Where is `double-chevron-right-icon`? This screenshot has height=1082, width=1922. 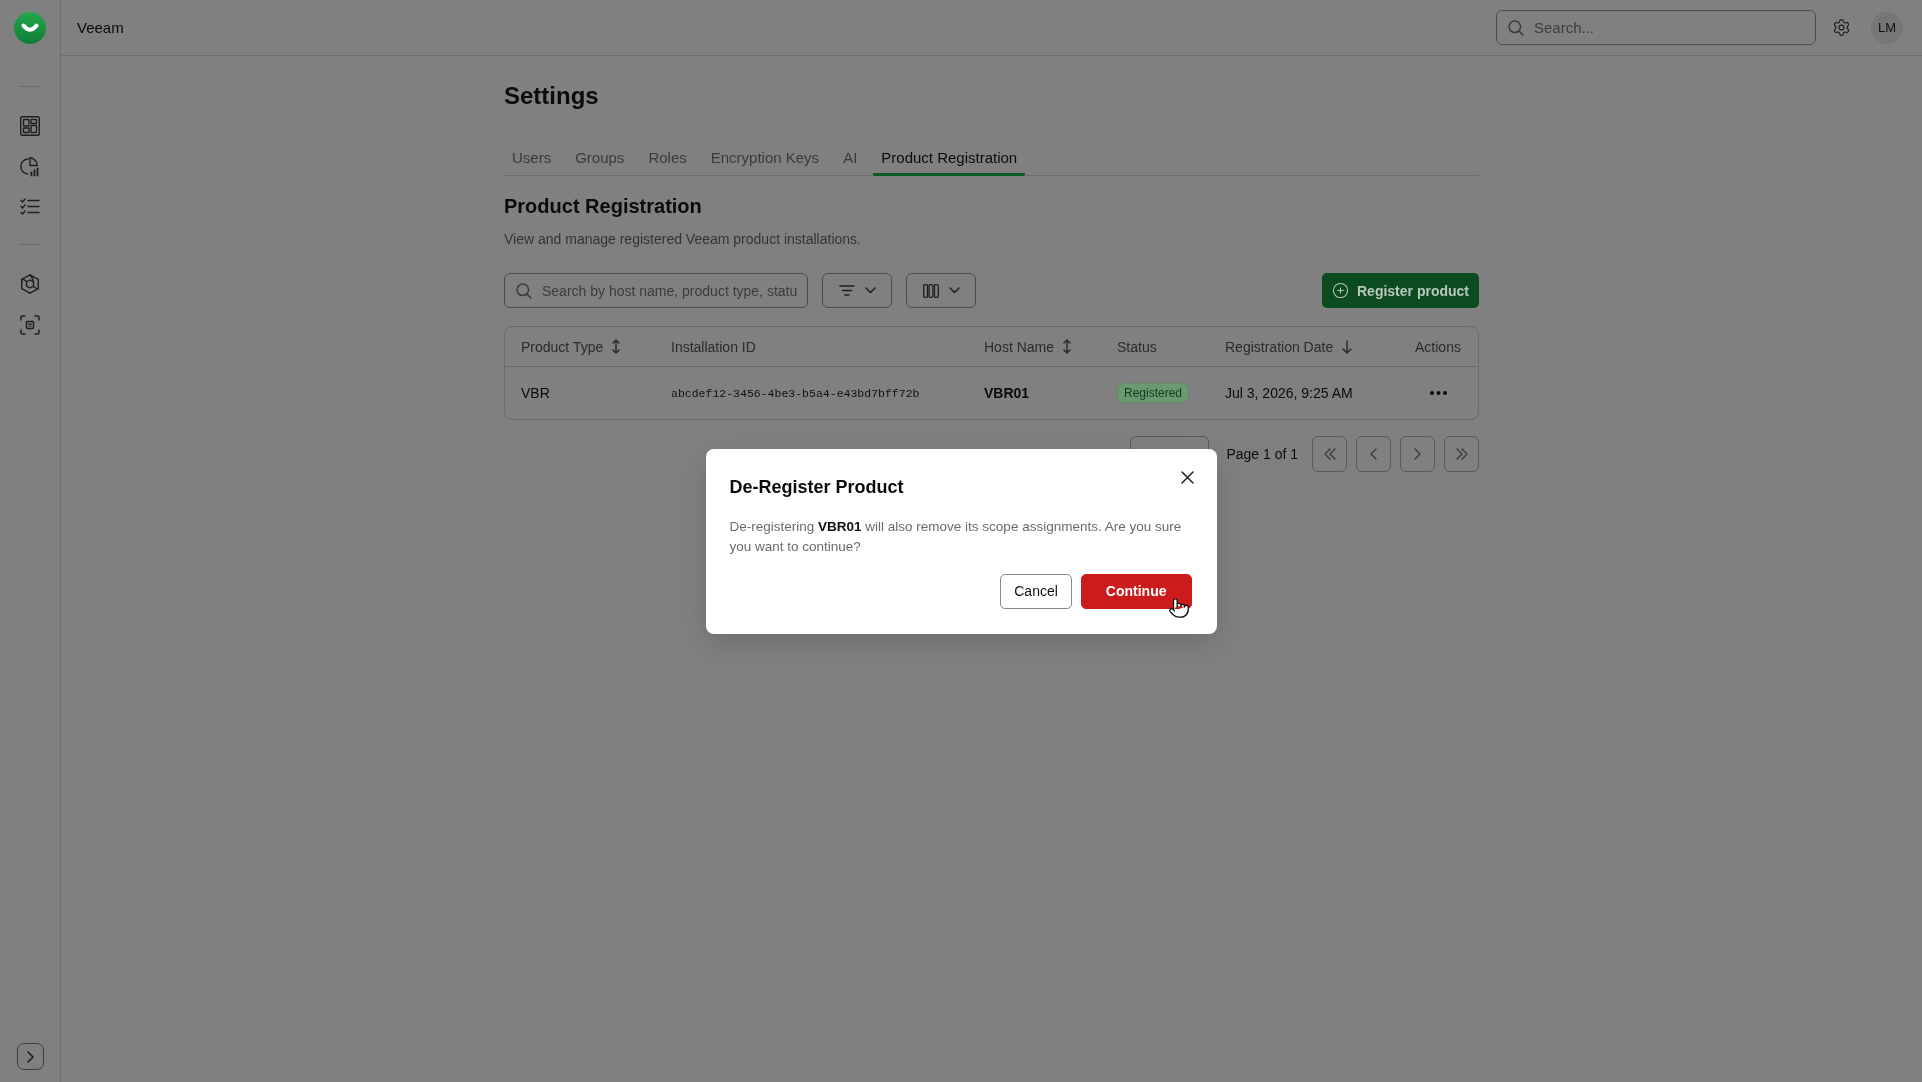 double-chevron-right-icon is located at coordinates (1461, 454).